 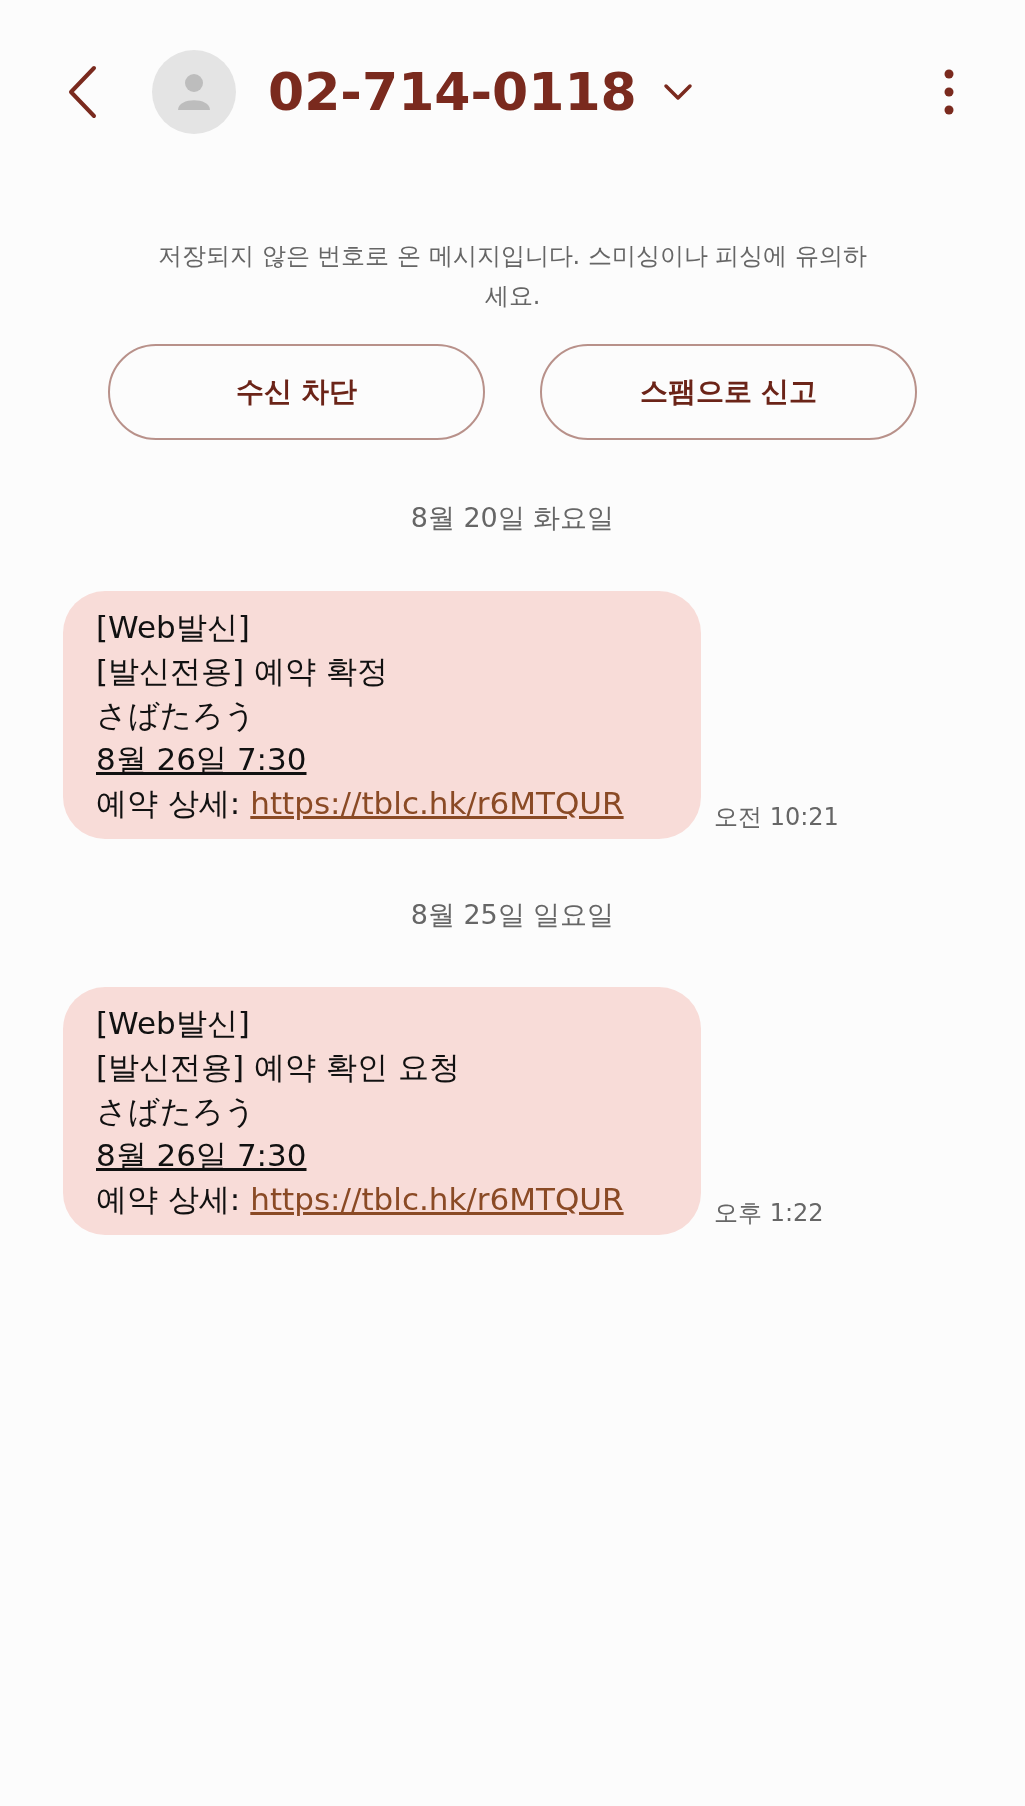 I want to click on chevron-down-icon, so click(x=677, y=92).